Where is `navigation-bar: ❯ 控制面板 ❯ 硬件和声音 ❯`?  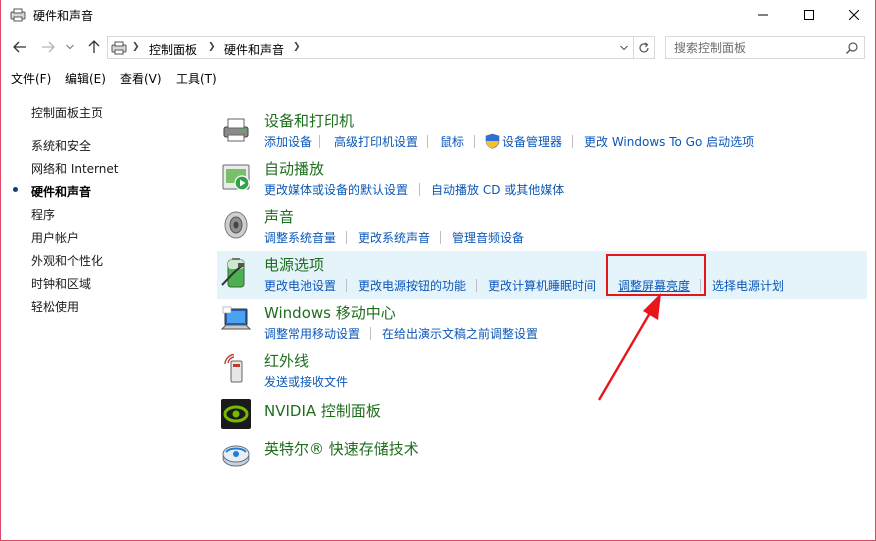
navigation-bar: ❯ 控制面板 ❯ 硬件和声音 ❯ is located at coordinates (438, 47).